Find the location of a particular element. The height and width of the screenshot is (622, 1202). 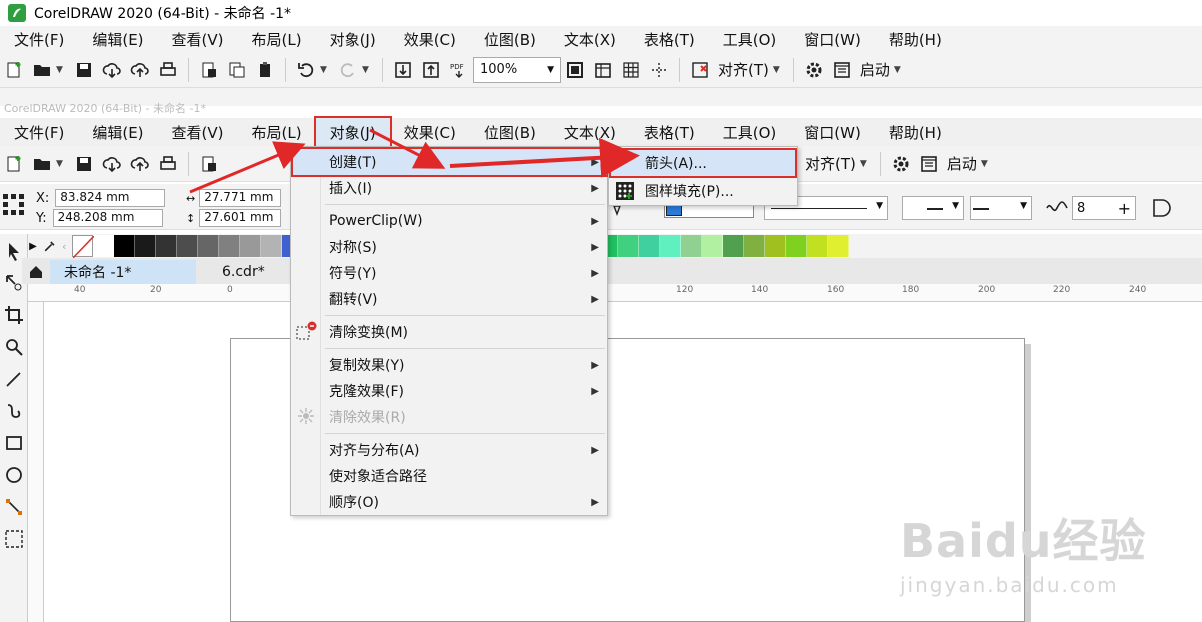

annotation-arrow-create is located at coordinates (407, 148).